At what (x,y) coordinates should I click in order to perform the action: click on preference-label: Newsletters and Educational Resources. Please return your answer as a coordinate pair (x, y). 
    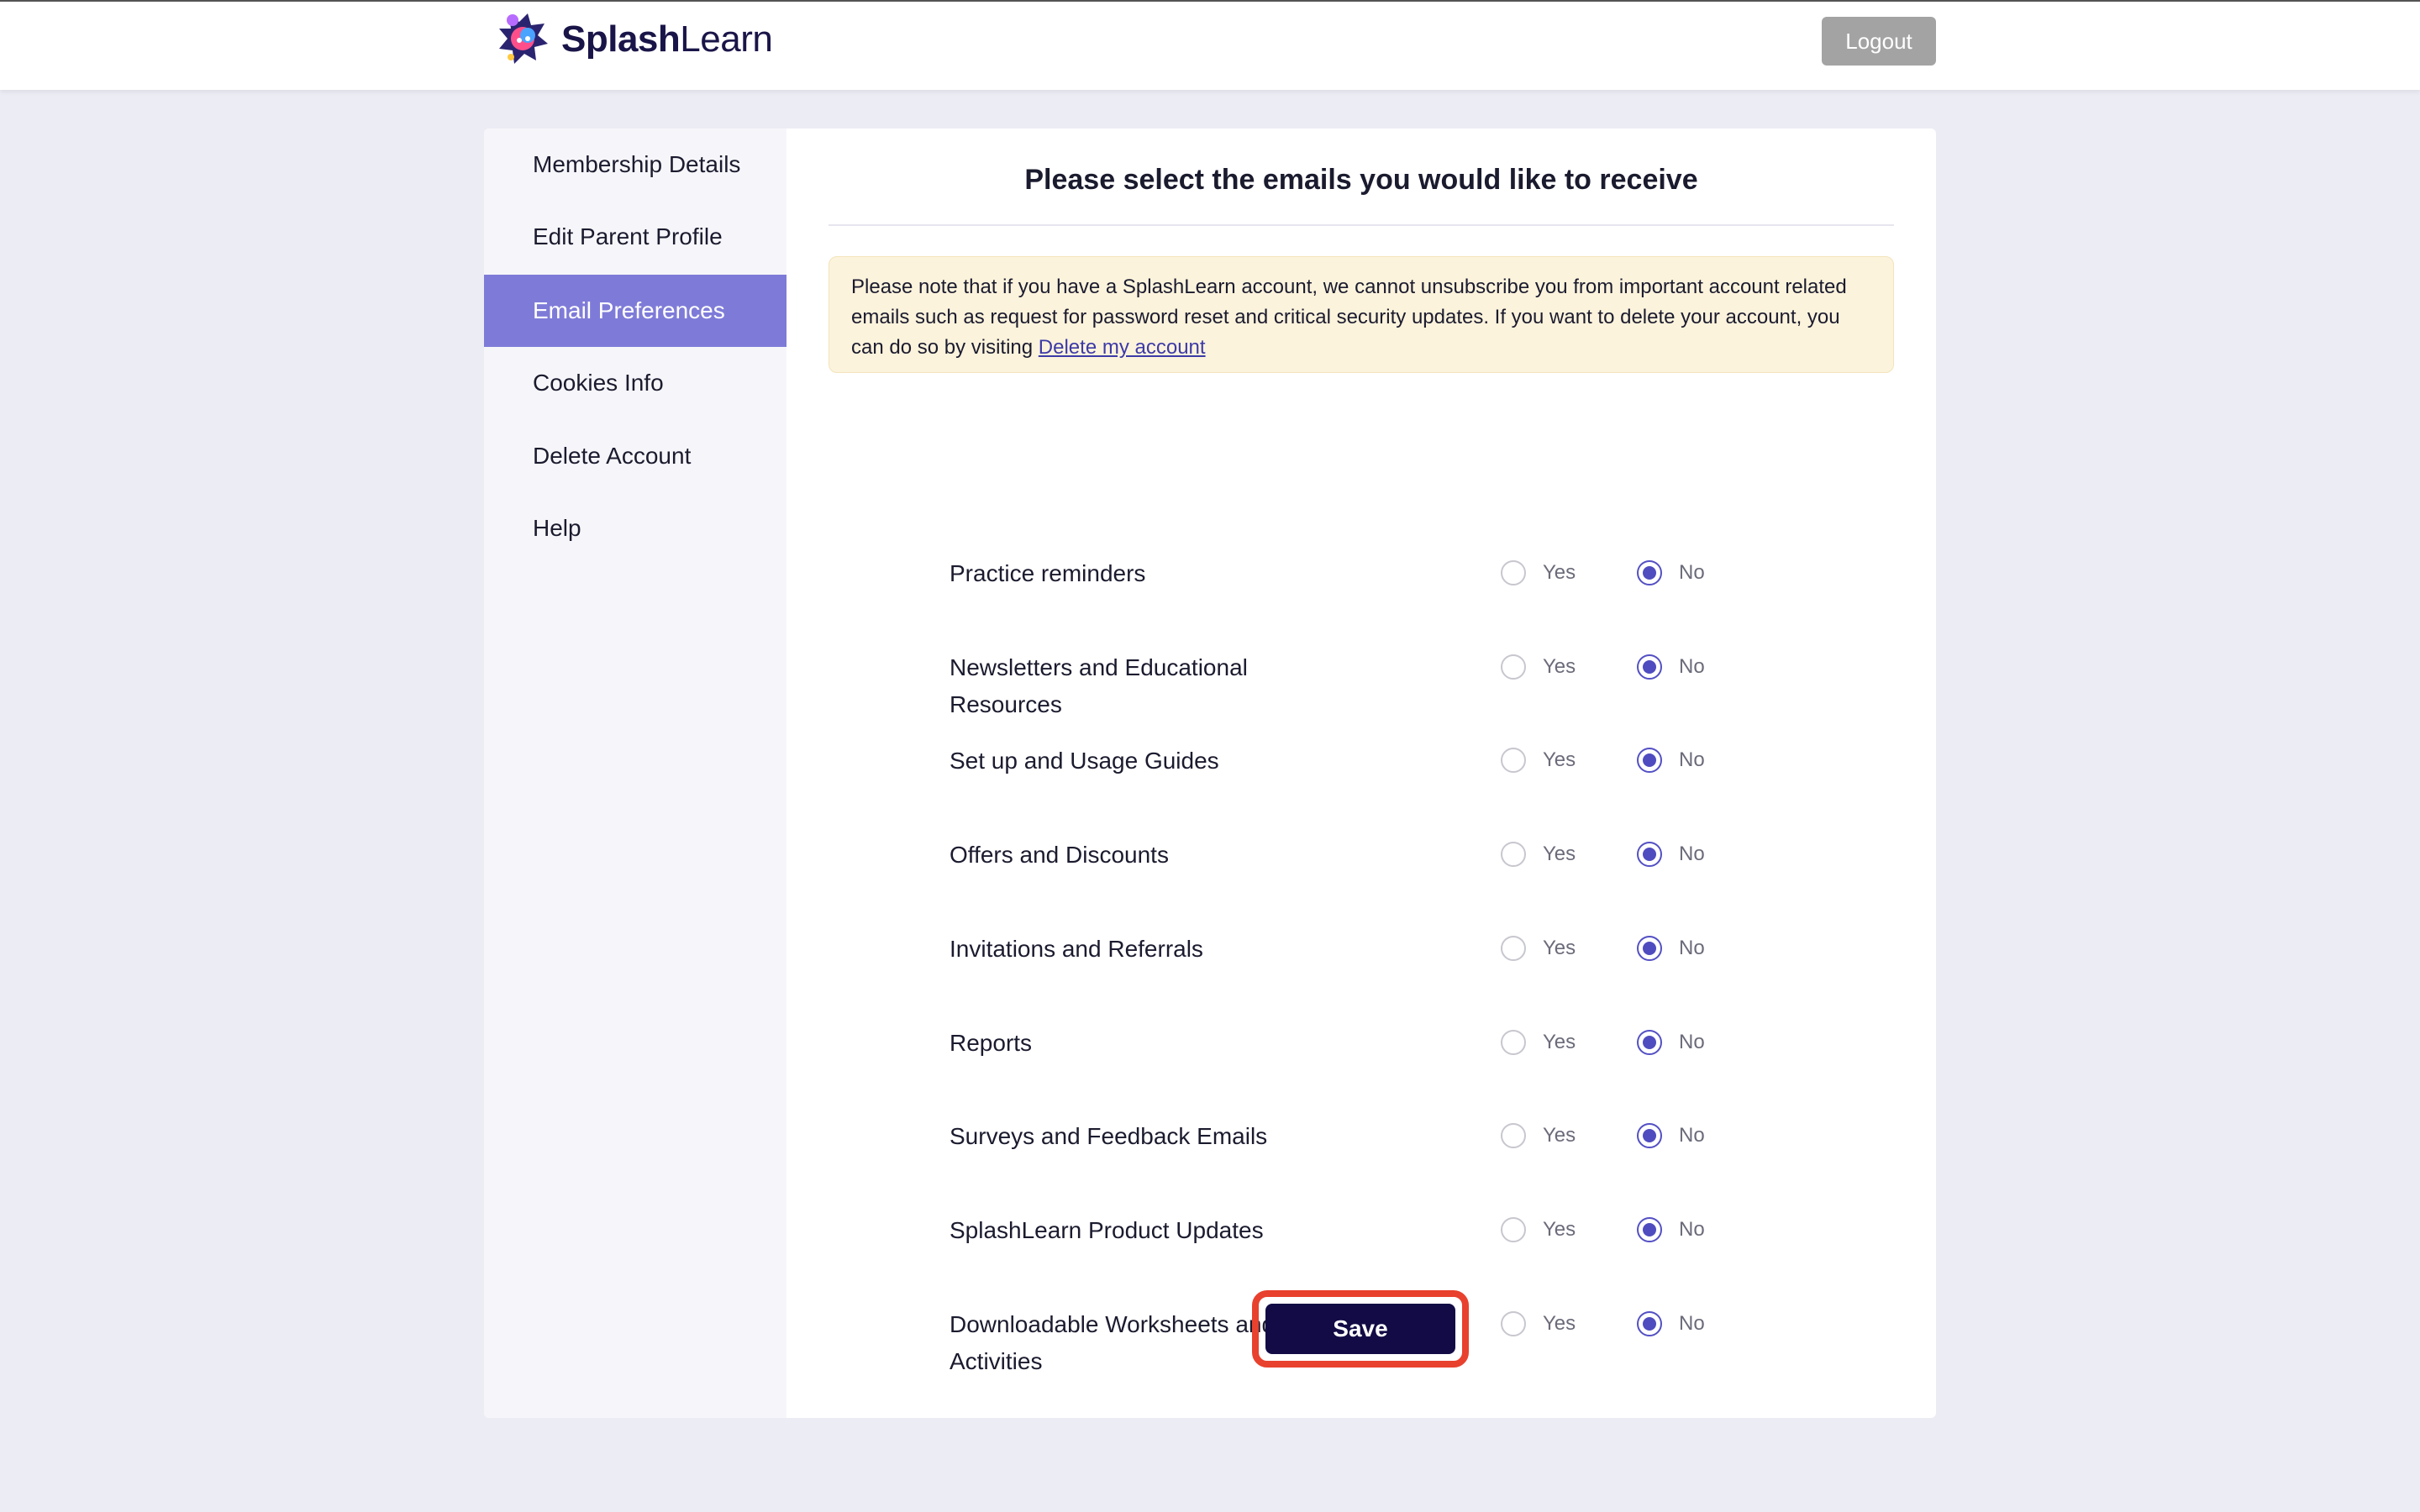
    Looking at the image, I should click on (1099, 685).